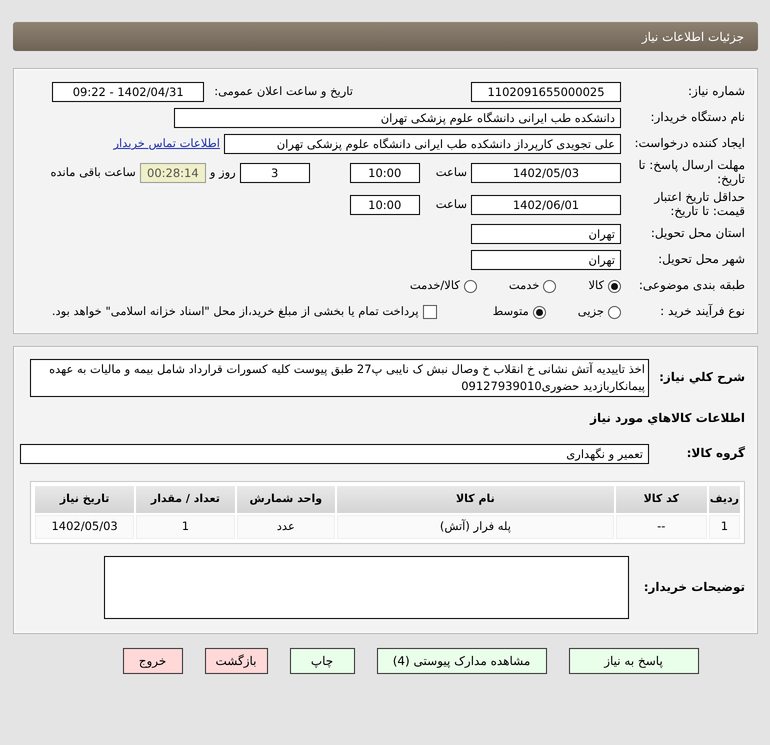 The image size is (770, 745). What do you see at coordinates (475, 527) in the screenshot?
I see `table-cell: پله فرار (آتش)` at bounding box center [475, 527].